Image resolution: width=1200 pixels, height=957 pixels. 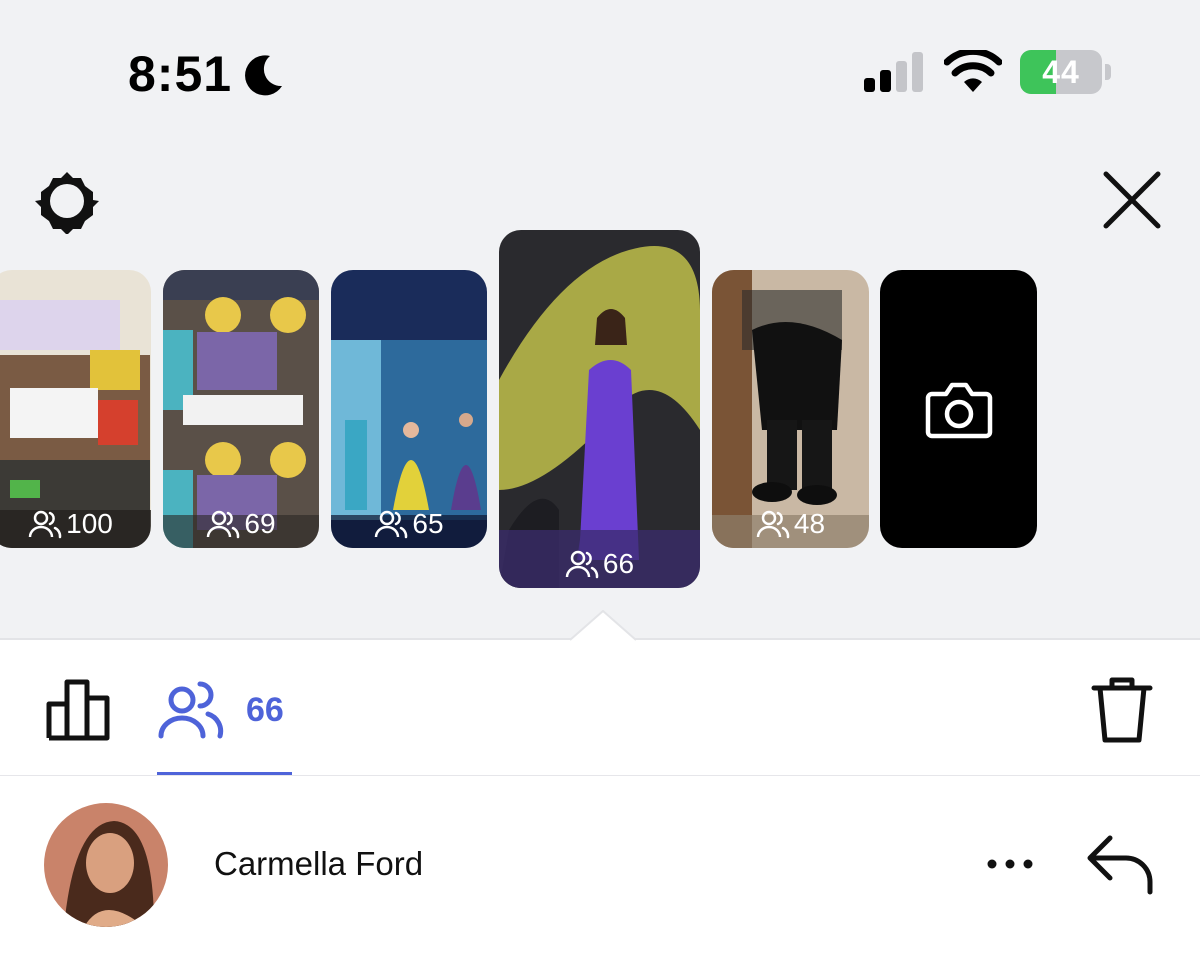 I want to click on story-thumbnail: 69, so click(x=241, y=409).